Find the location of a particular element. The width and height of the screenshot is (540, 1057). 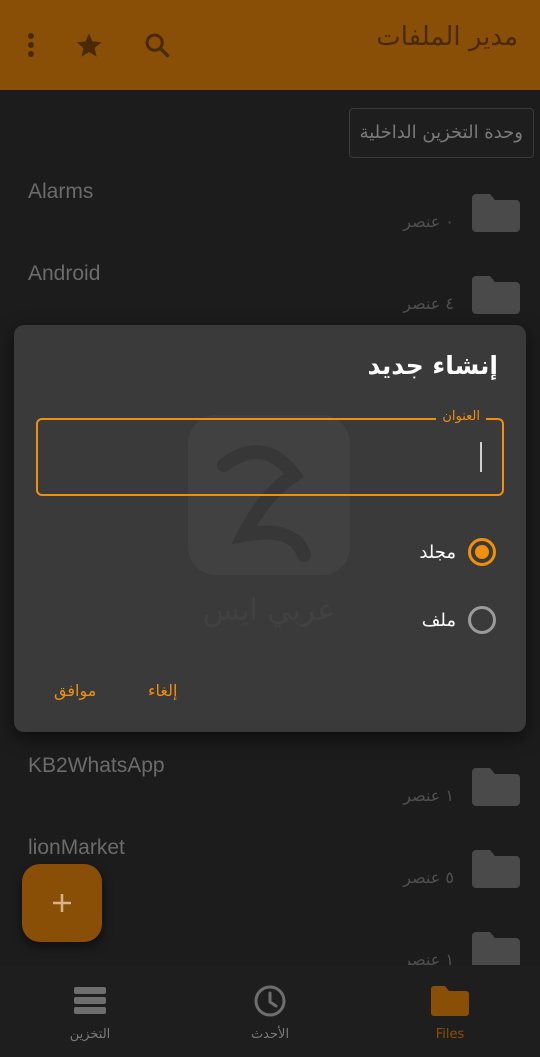

file-name: Android is located at coordinates (64, 273).